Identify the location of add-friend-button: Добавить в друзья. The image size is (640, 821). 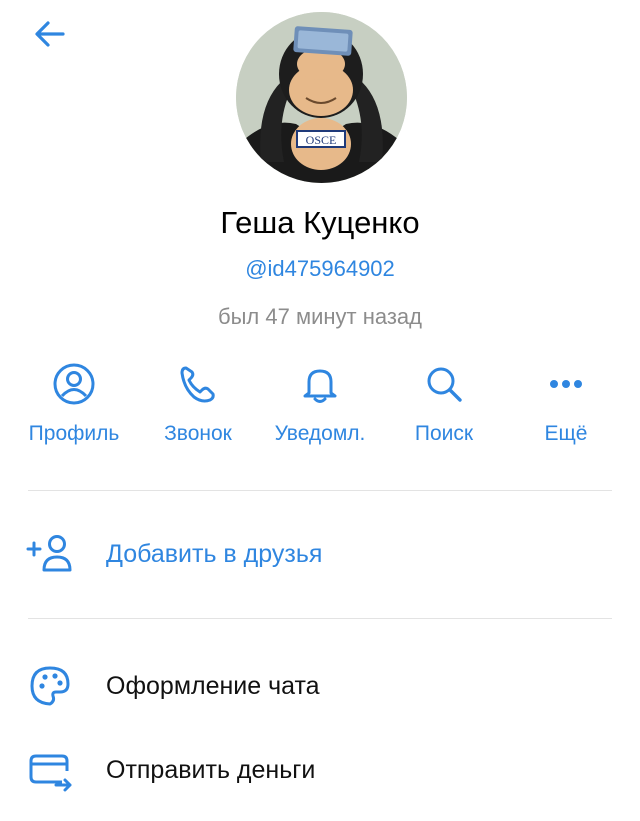
(320, 554).